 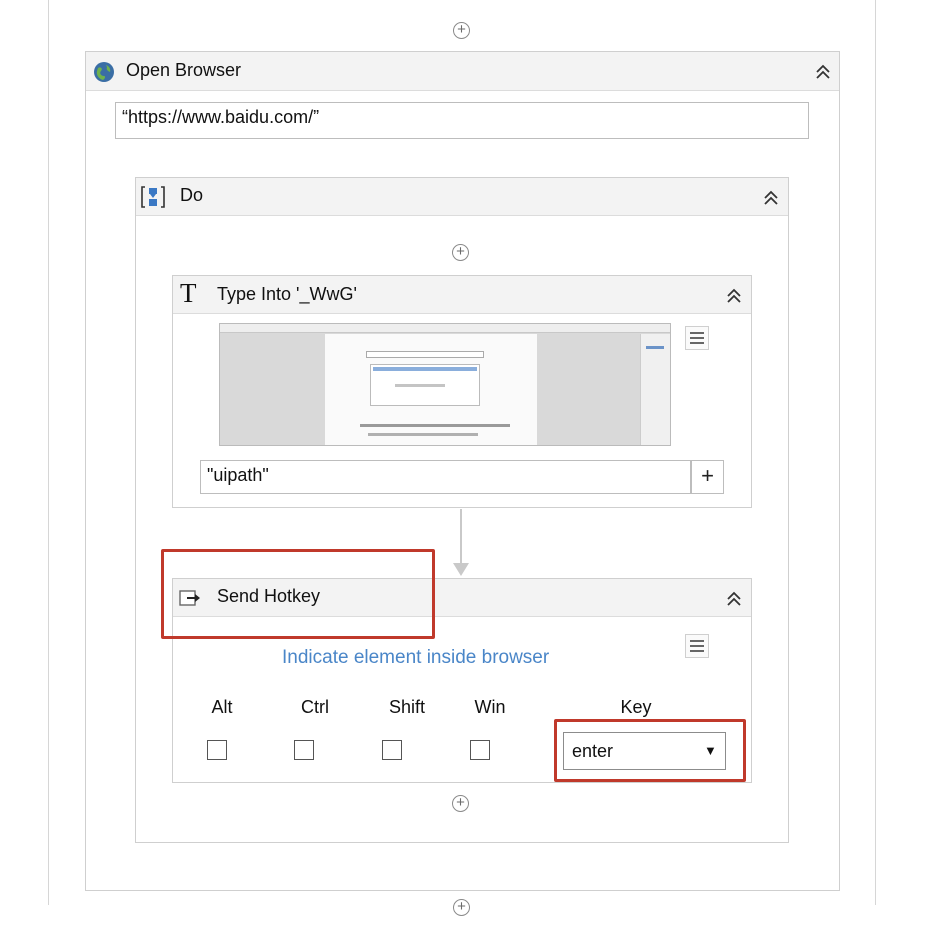 What do you see at coordinates (415, 658) in the screenshot?
I see `indicate-element-link: Indicate element inside browser` at bounding box center [415, 658].